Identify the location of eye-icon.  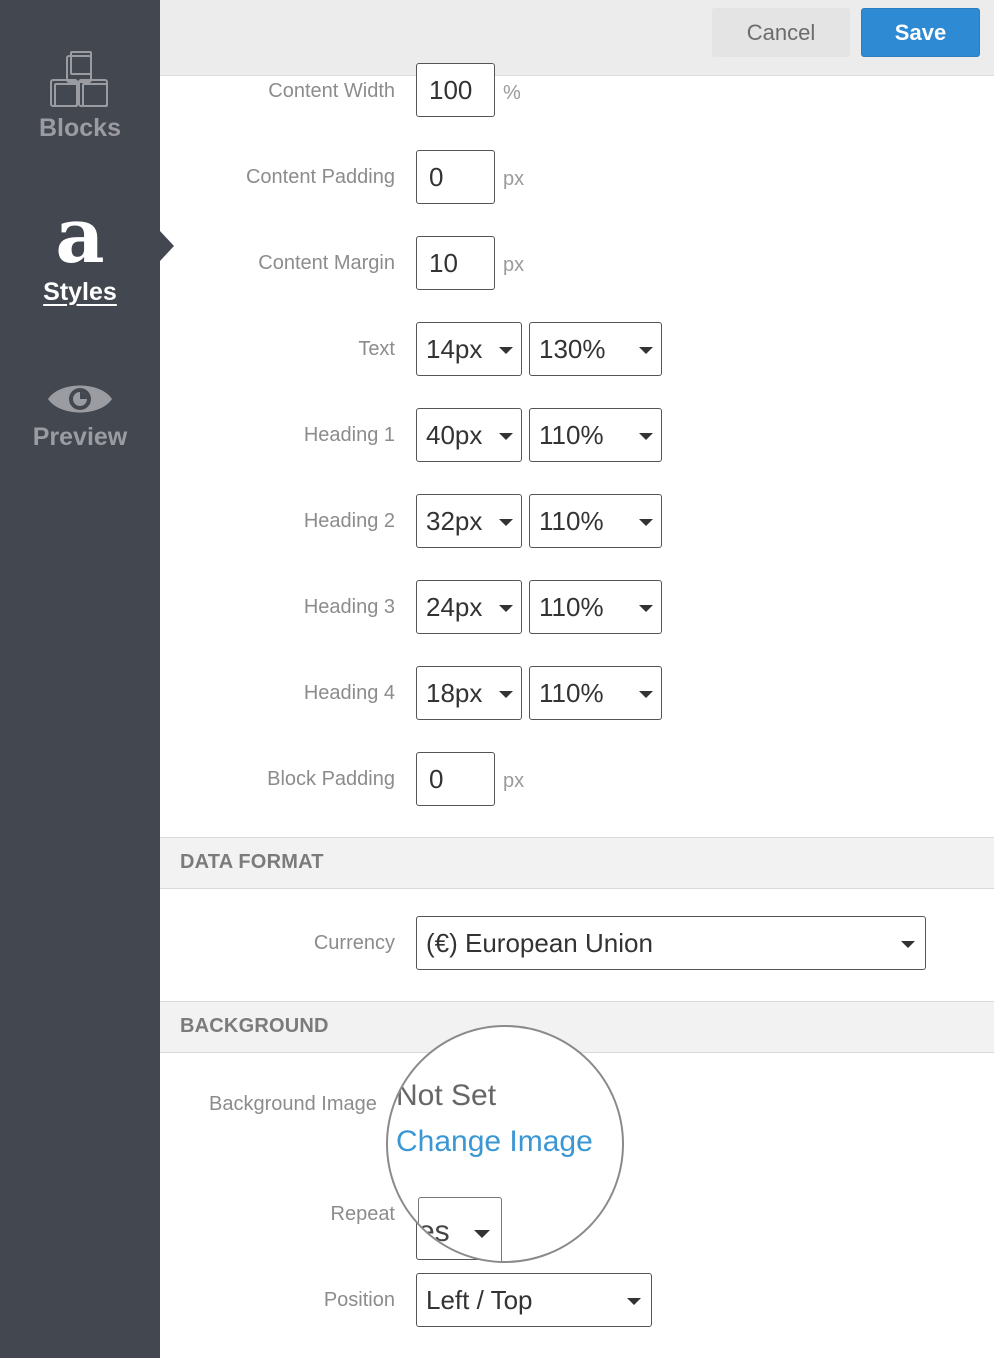
(80, 399).